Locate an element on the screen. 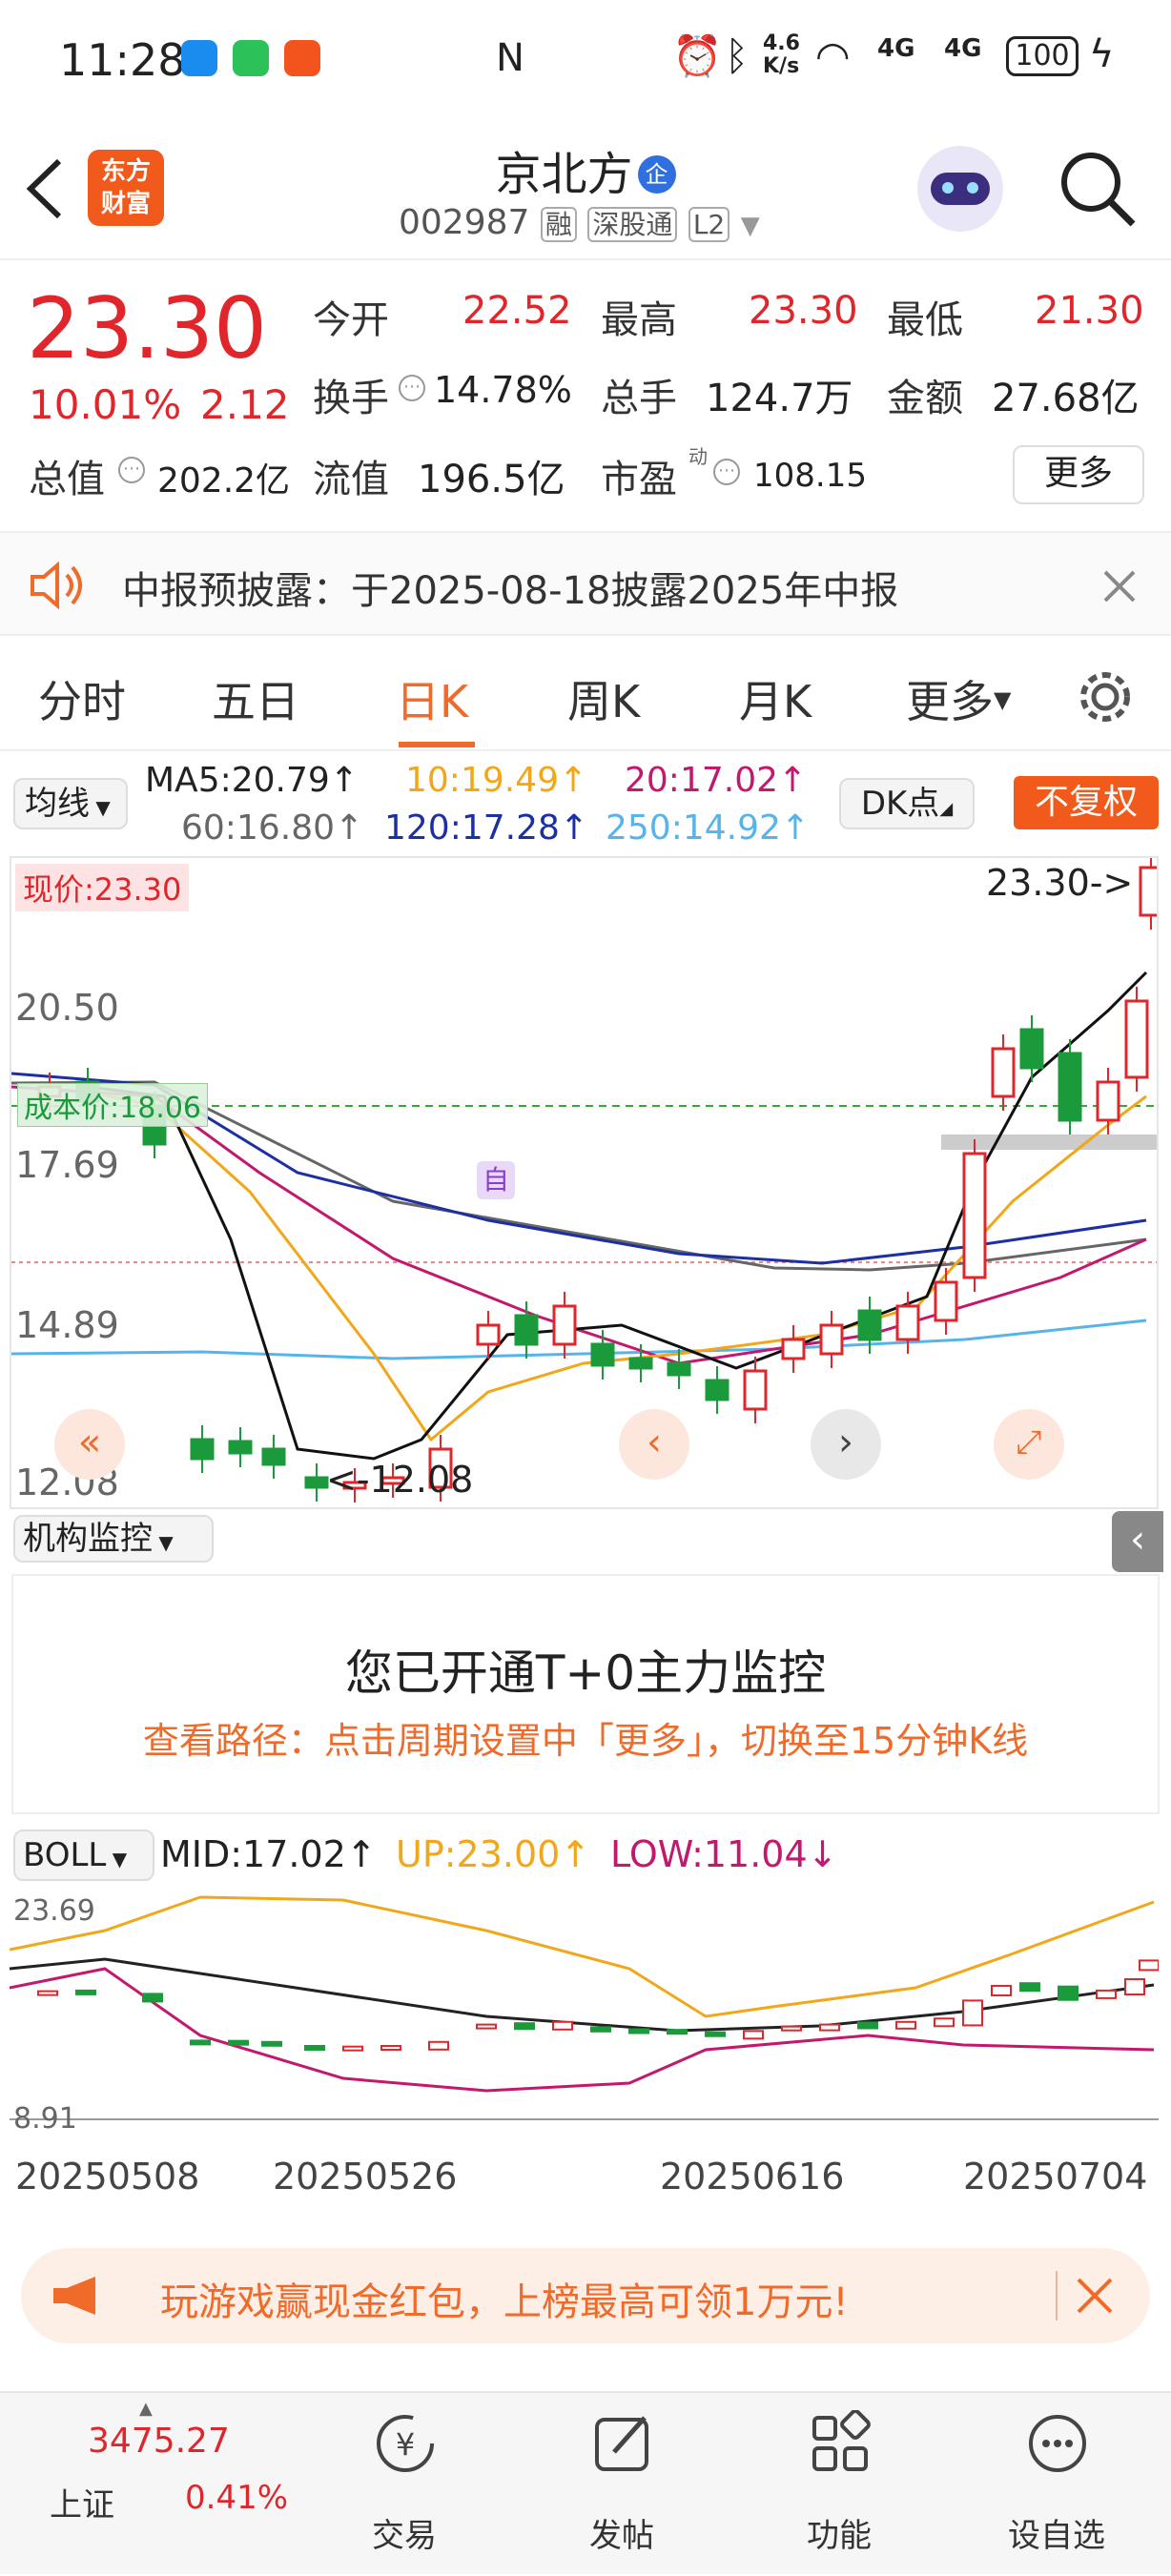 The width and height of the screenshot is (1171, 2576). volume-label: 总手 is located at coordinates (639, 398).